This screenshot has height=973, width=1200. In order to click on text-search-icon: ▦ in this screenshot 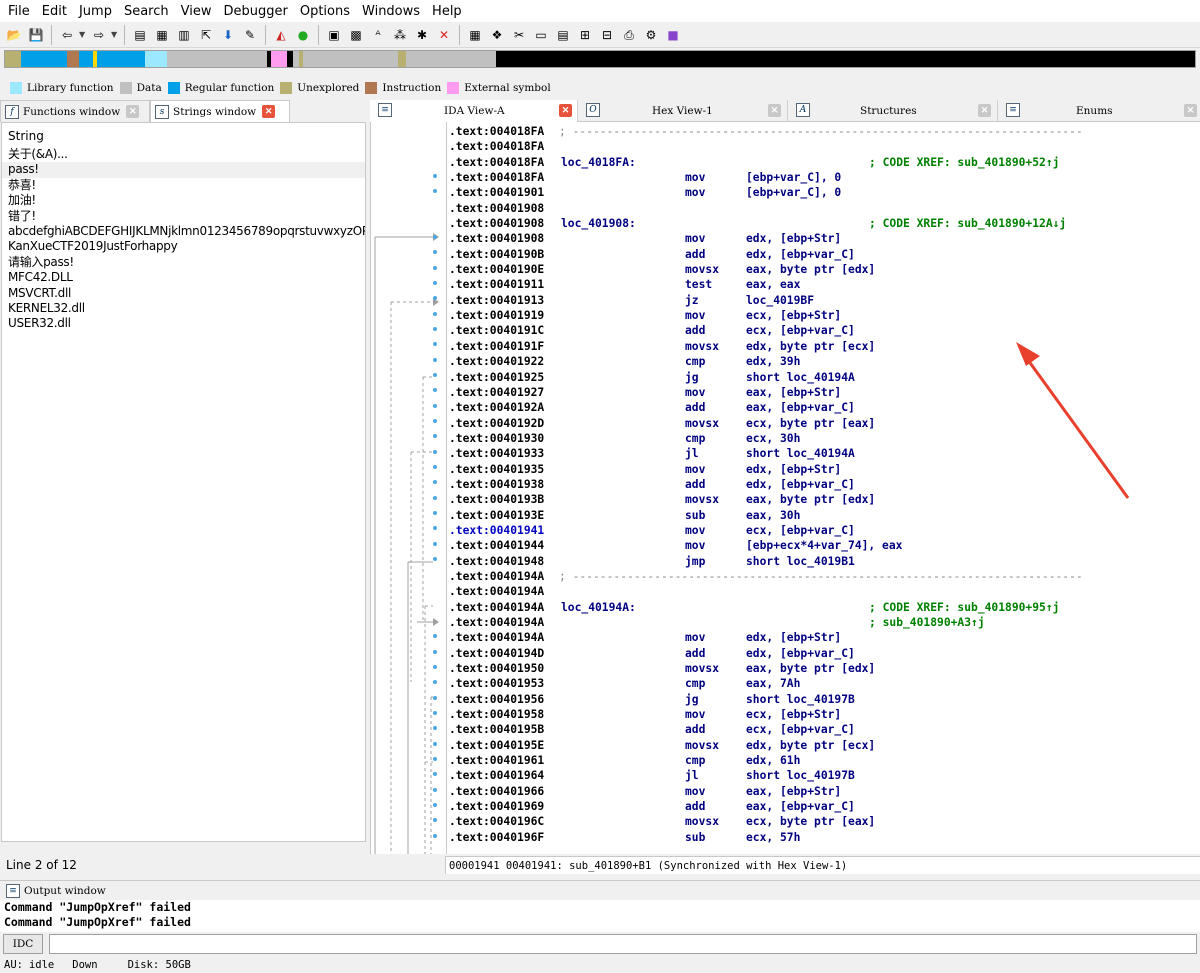, I will do `click(162, 35)`.